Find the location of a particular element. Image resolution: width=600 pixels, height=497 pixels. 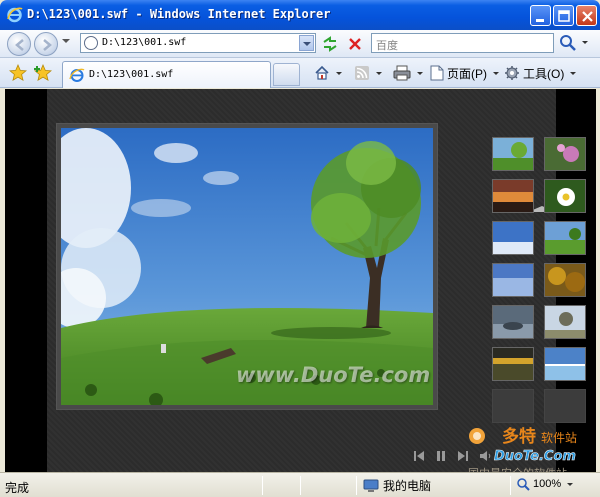

zoom-level: 100% is located at coordinates (547, 484).